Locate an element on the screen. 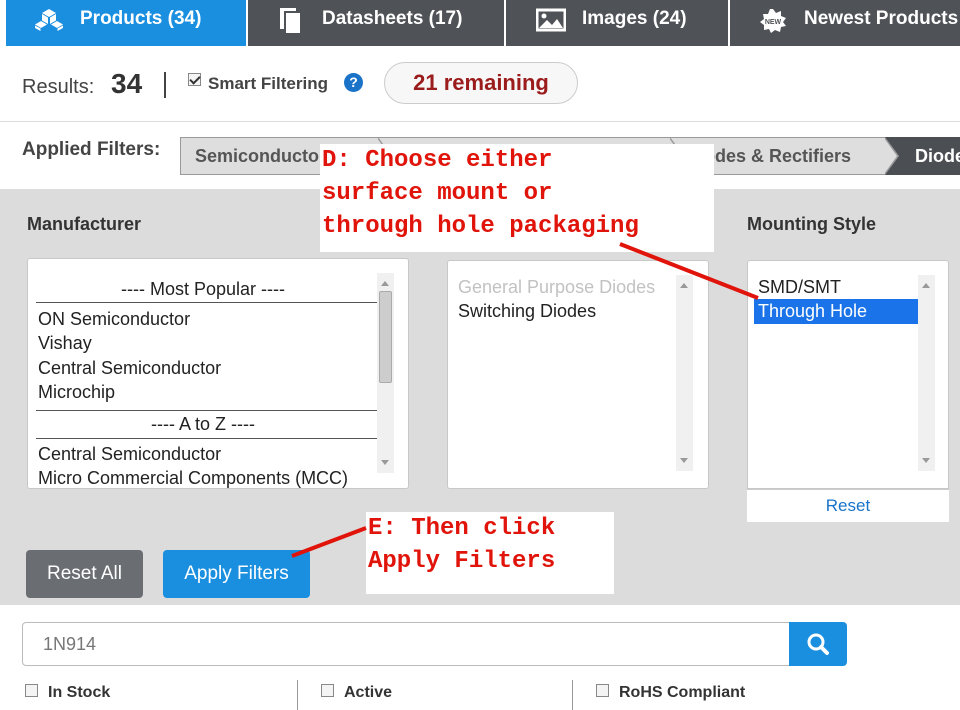  active-checkbox is located at coordinates (327, 690).